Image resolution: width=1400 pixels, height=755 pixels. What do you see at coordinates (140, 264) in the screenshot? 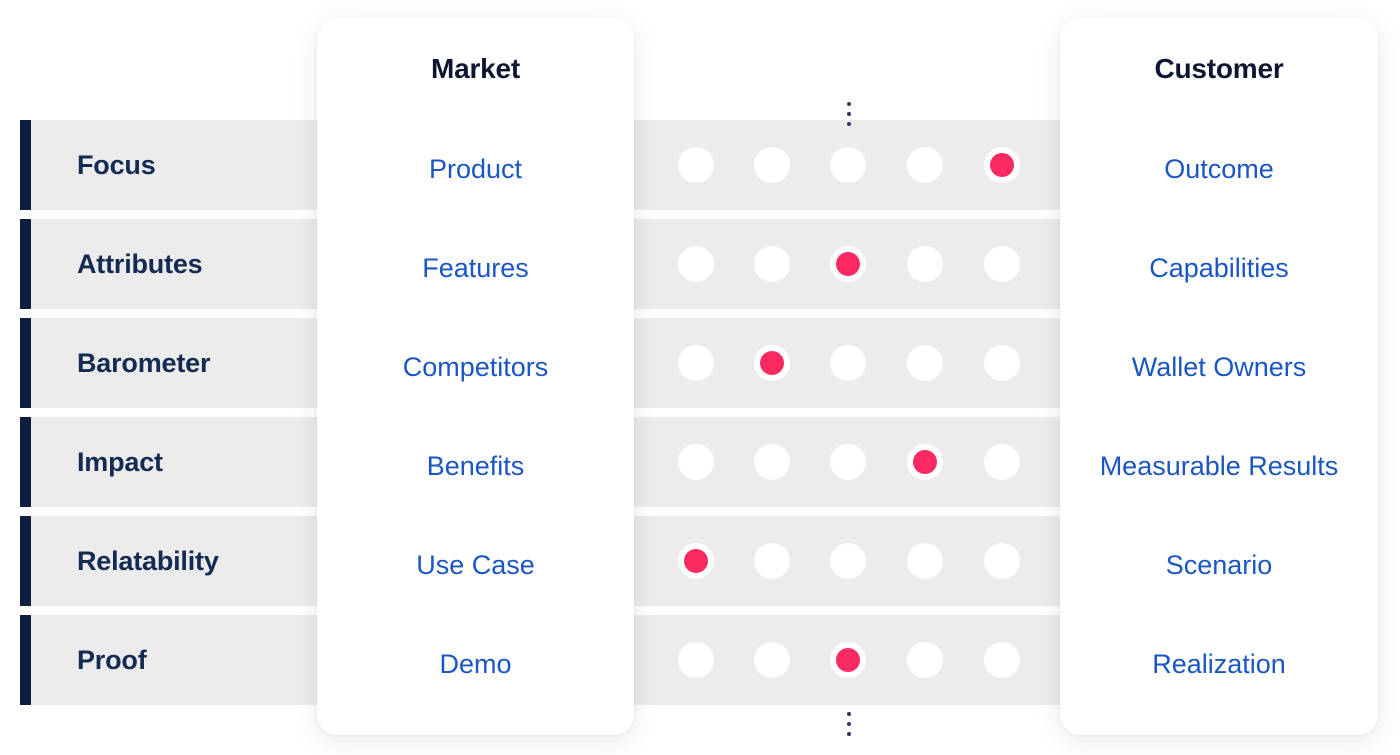
I see `row-label: Attributes` at bounding box center [140, 264].